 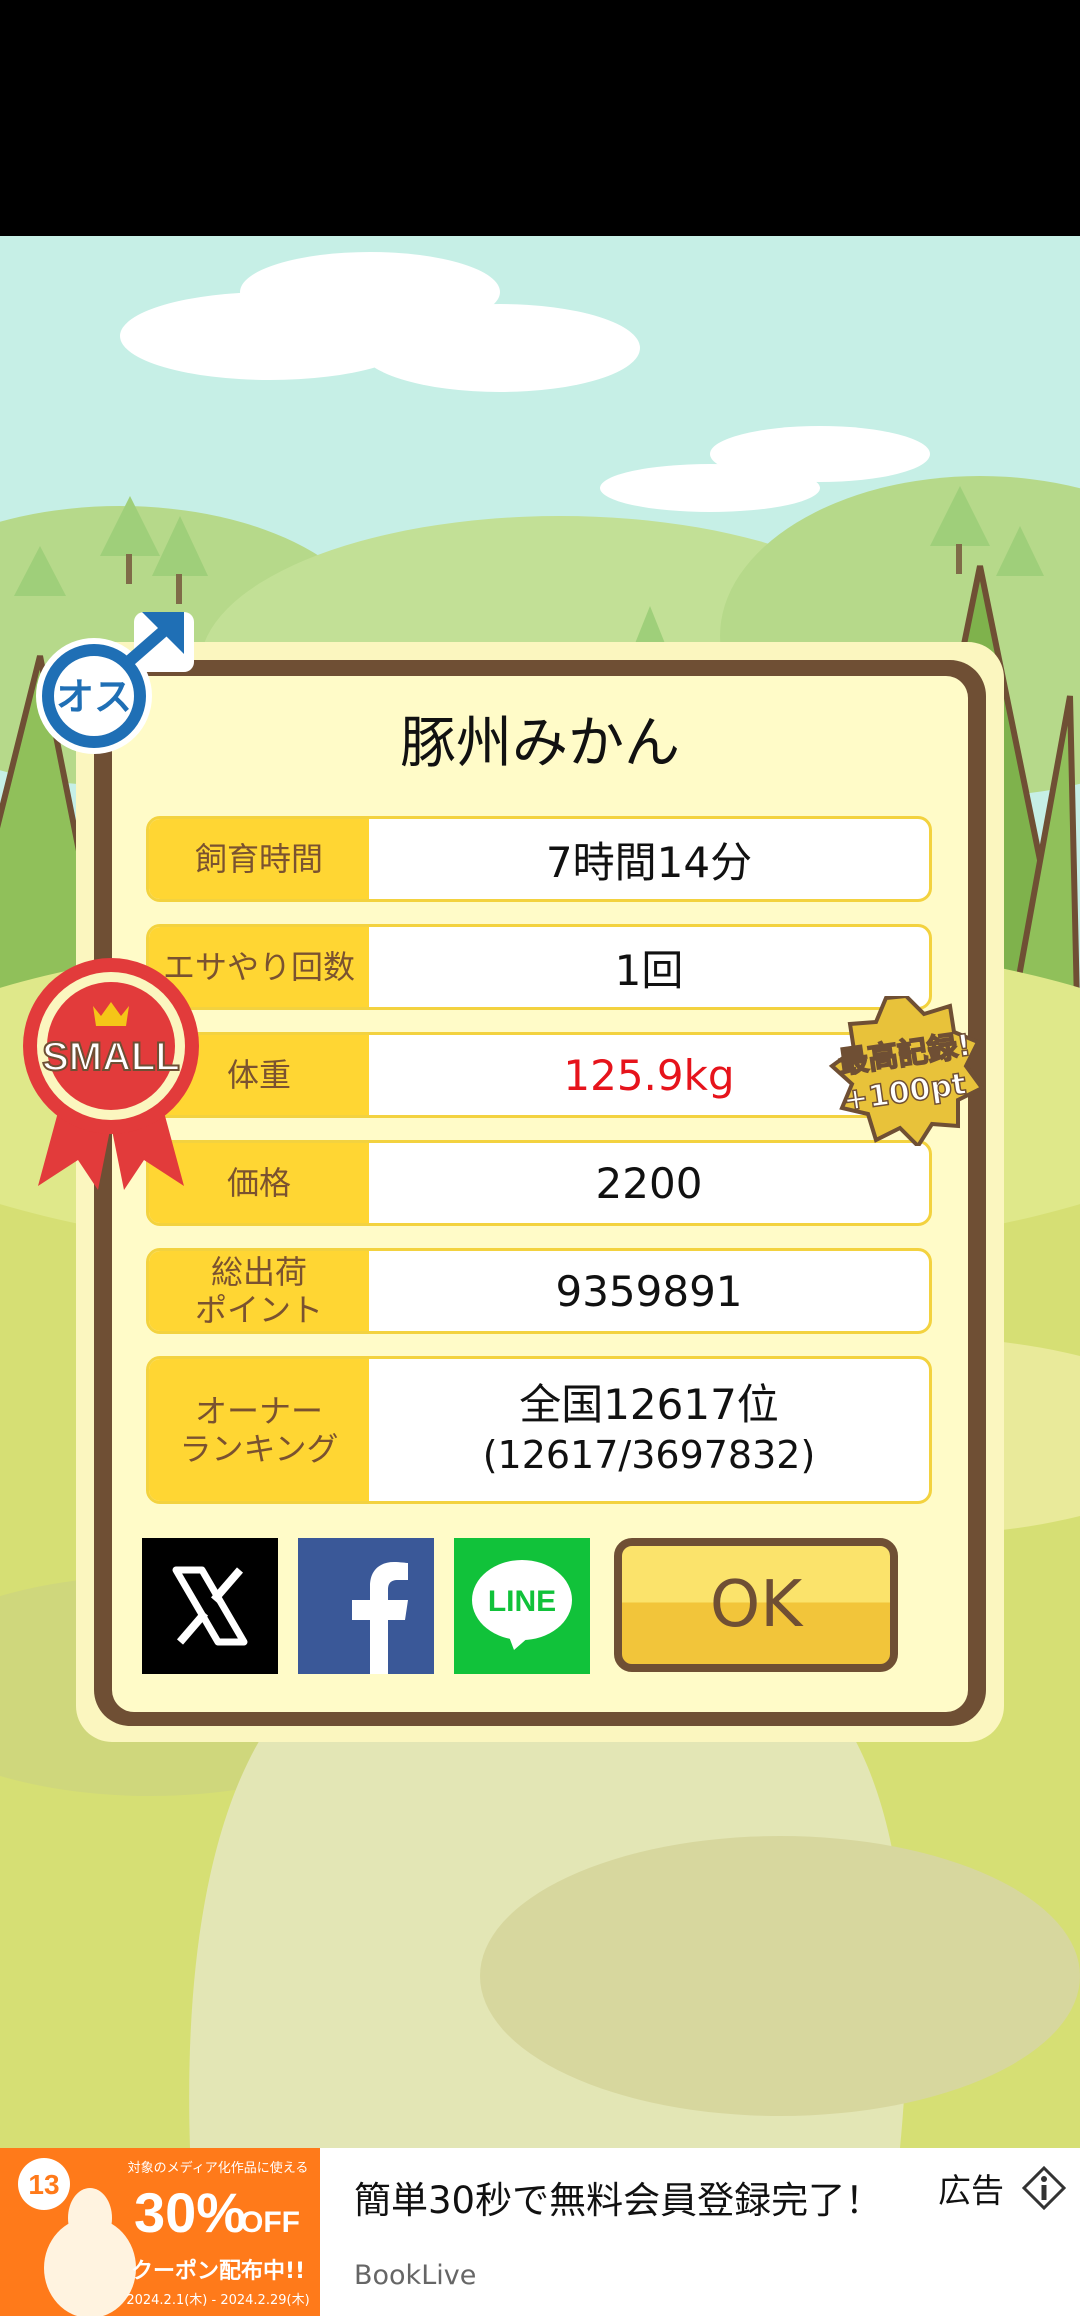 I want to click on line-logo-icon: LINE, so click(x=522, y=1605).